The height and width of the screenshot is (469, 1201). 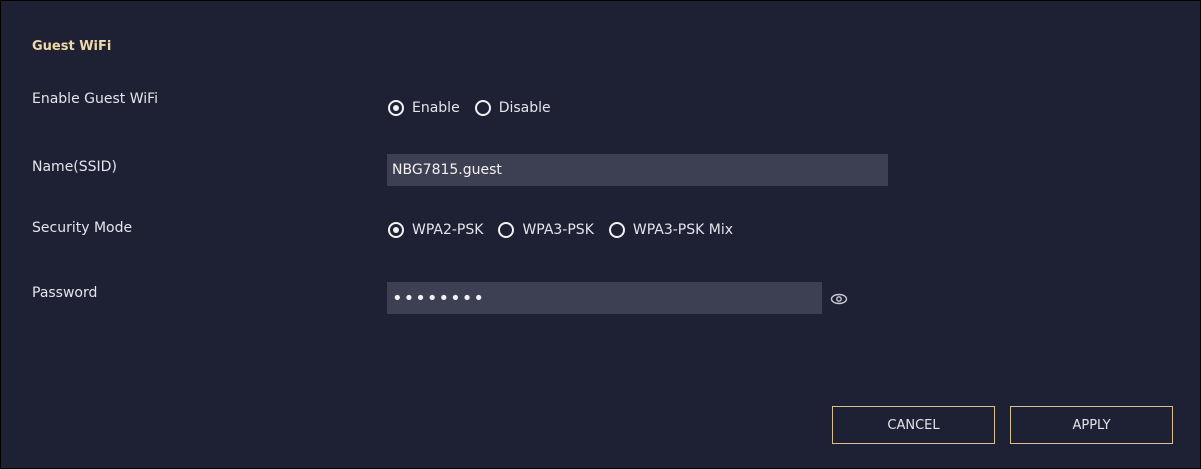 I want to click on security-mode-label: Security Mode, so click(x=82, y=228).